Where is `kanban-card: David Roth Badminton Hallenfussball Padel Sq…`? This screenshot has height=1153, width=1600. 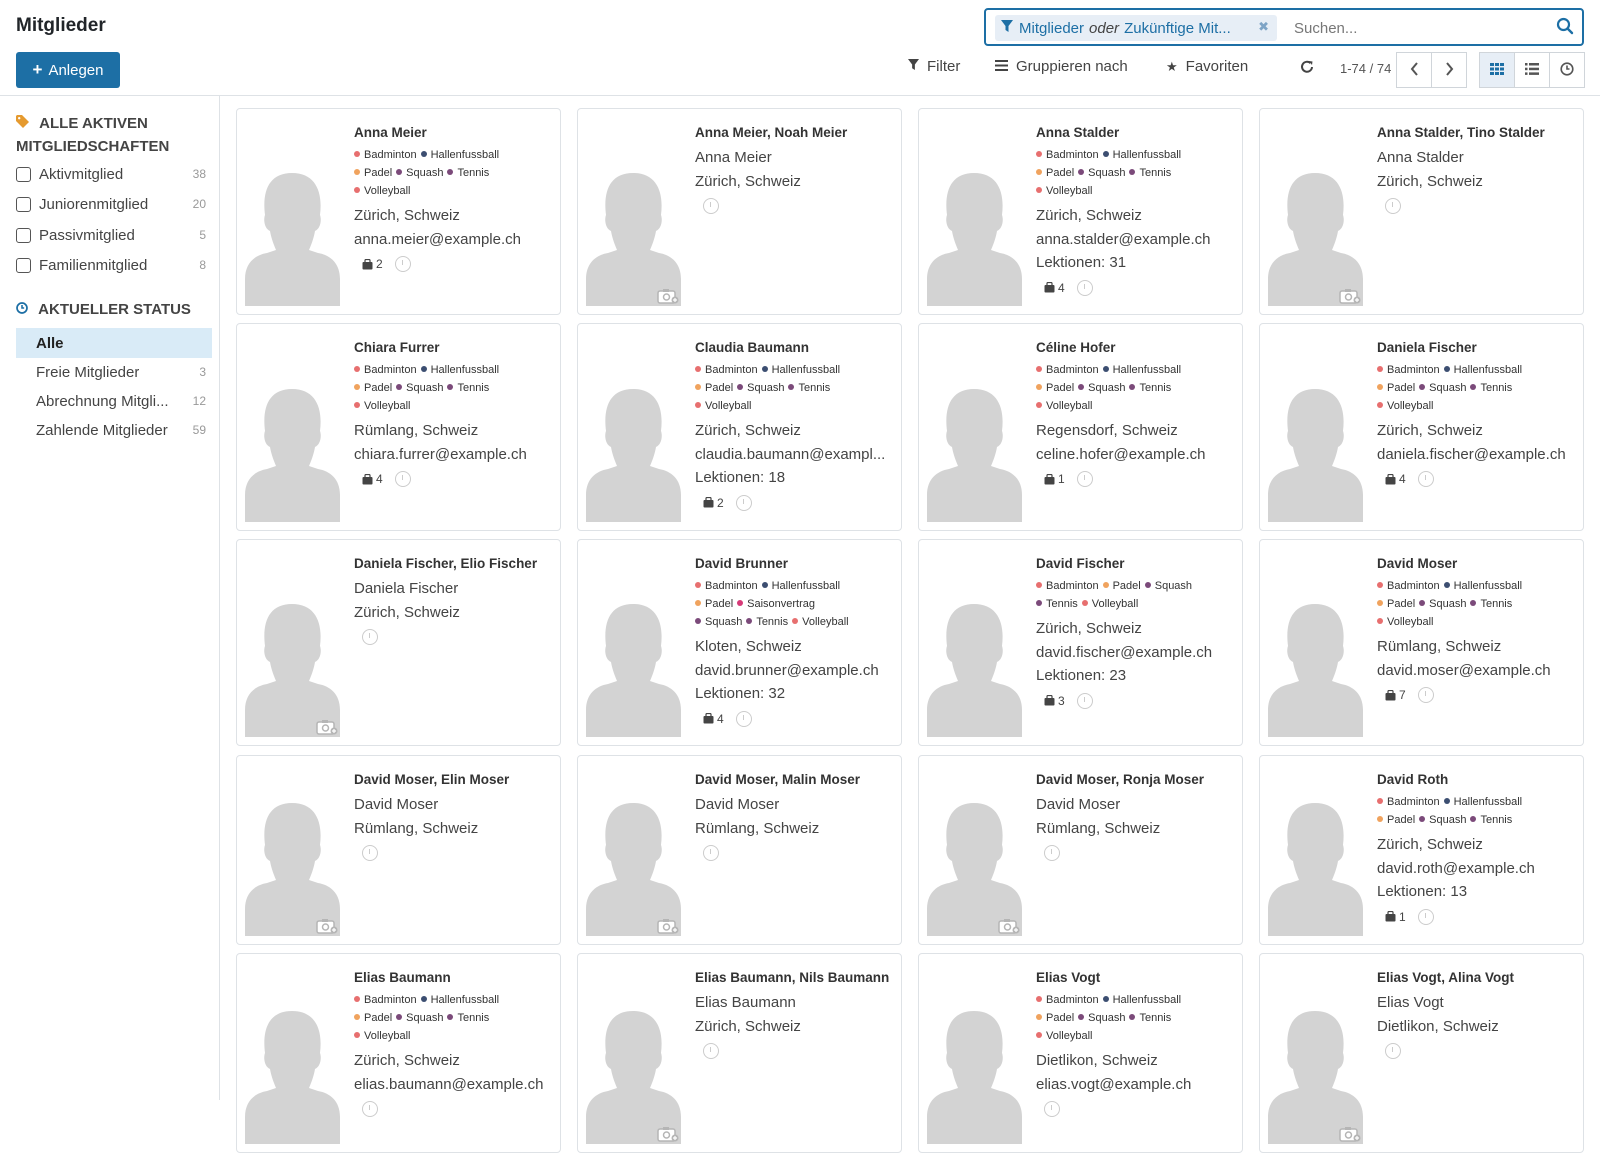
kanban-card: David Roth Badminton Hallenfussball Padel Sq… is located at coordinates (1421, 850).